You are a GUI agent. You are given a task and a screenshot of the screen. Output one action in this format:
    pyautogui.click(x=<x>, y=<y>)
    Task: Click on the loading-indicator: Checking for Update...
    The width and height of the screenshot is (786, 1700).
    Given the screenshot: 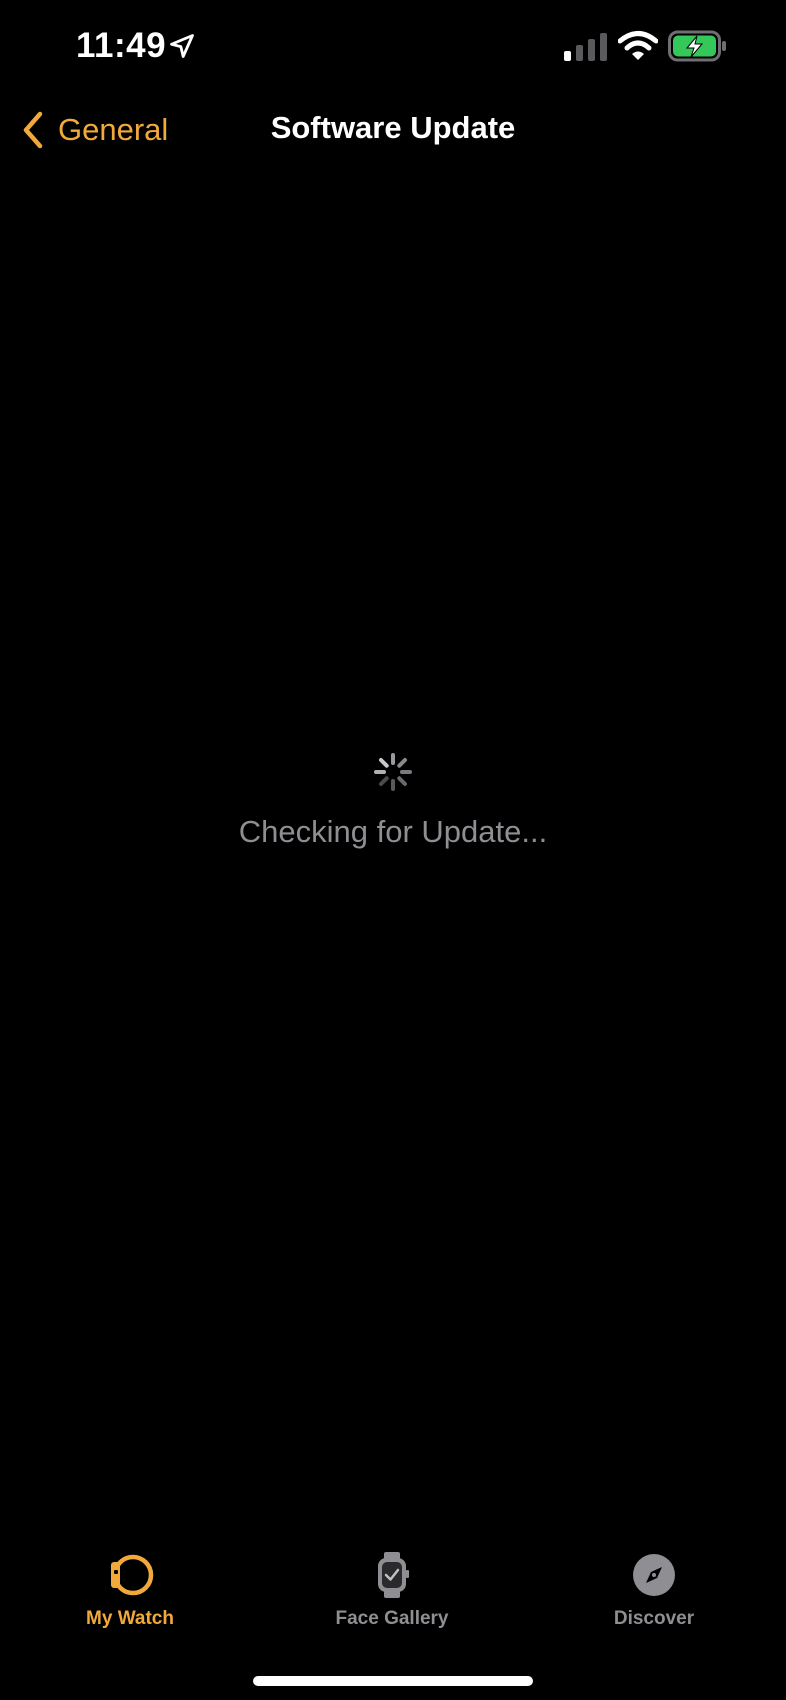 What is the action you would take?
    pyautogui.click(x=393, y=801)
    